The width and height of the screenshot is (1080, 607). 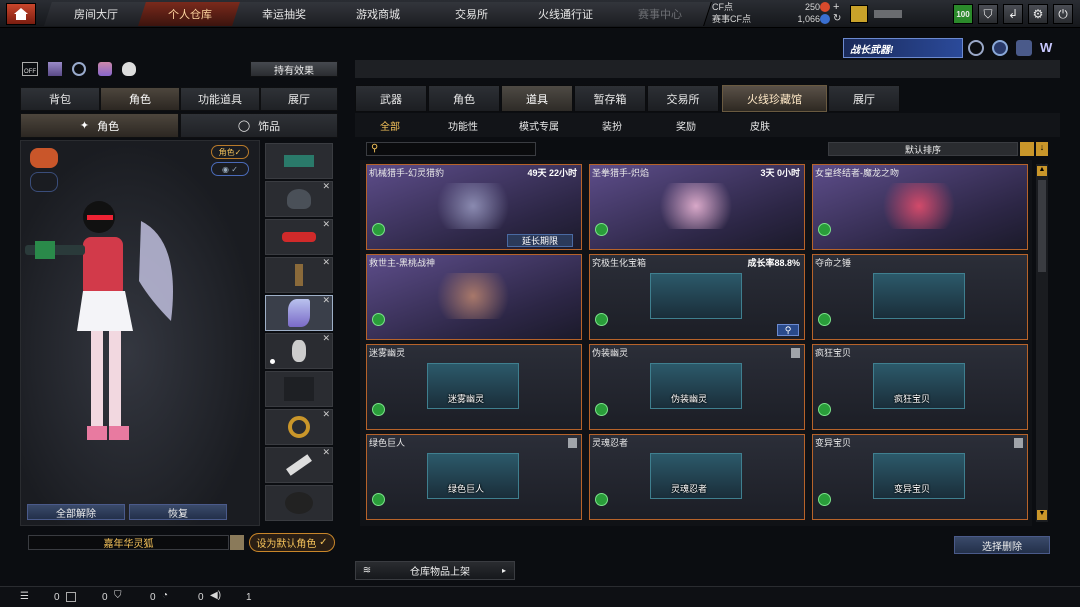 What do you see at coordinates (988, 14) in the screenshot?
I see `shield-icon: ⛉` at bounding box center [988, 14].